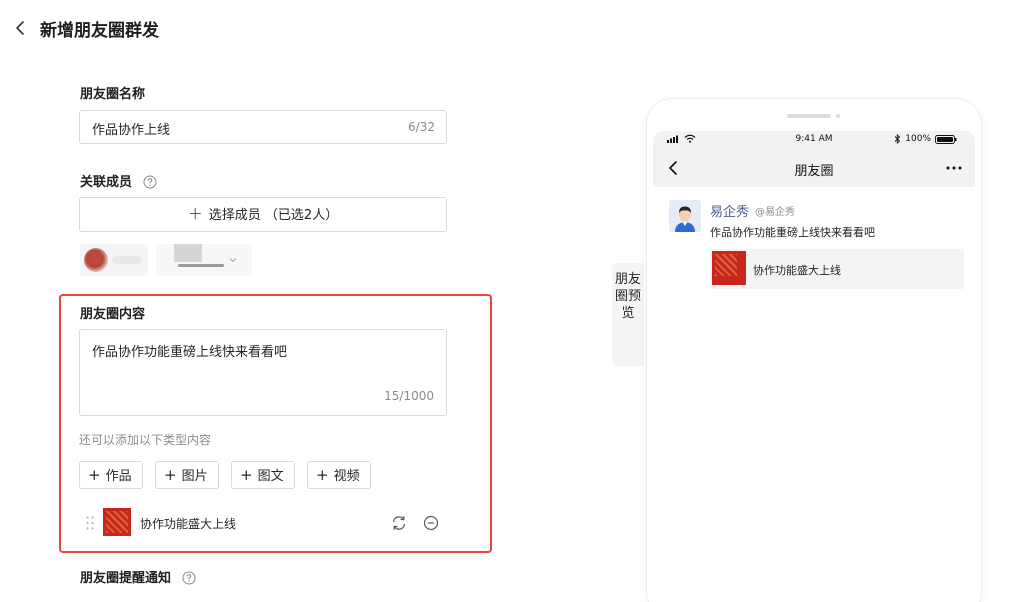  I want to click on preview-tab: 朋友圈预览, so click(628, 314).